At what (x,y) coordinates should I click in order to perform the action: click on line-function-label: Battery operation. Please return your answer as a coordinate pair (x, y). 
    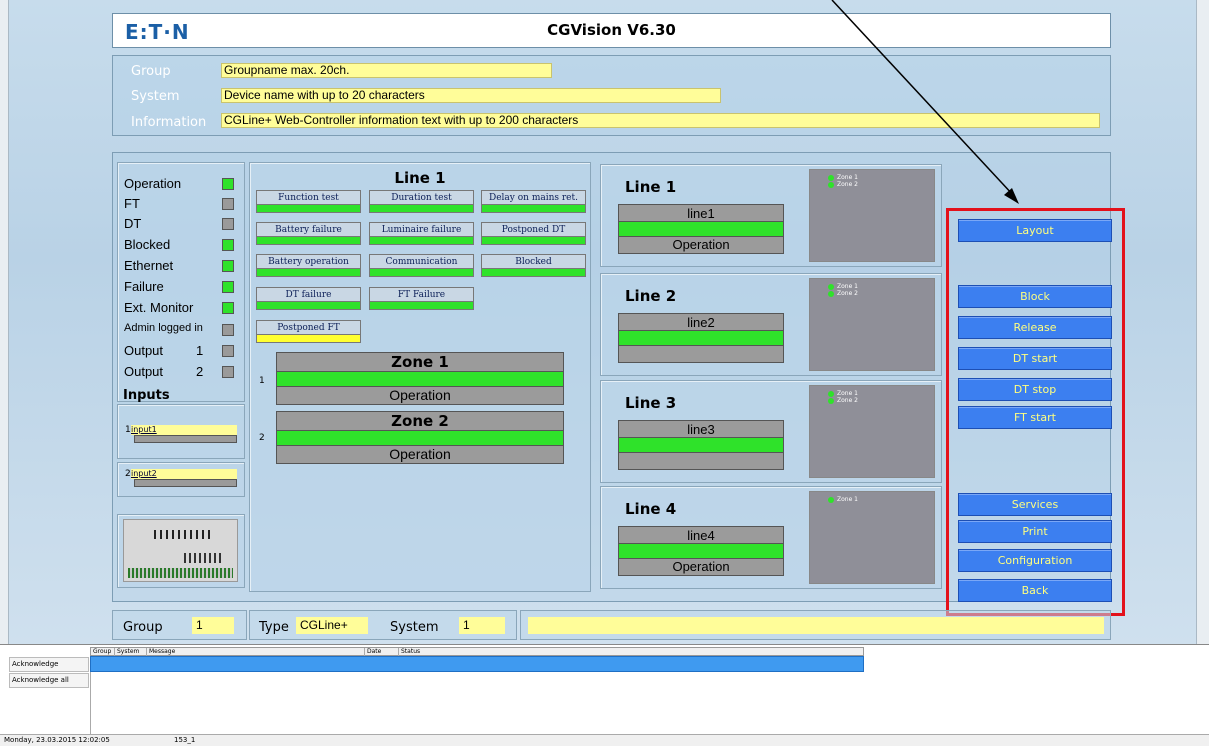
    Looking at the image, I should click on (308, 262).